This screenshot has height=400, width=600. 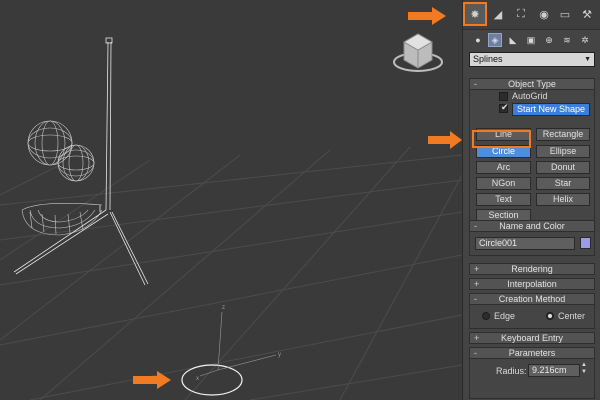 I want to click on rollout-header-parameters: - Parameters, so click(x=532, y=353).